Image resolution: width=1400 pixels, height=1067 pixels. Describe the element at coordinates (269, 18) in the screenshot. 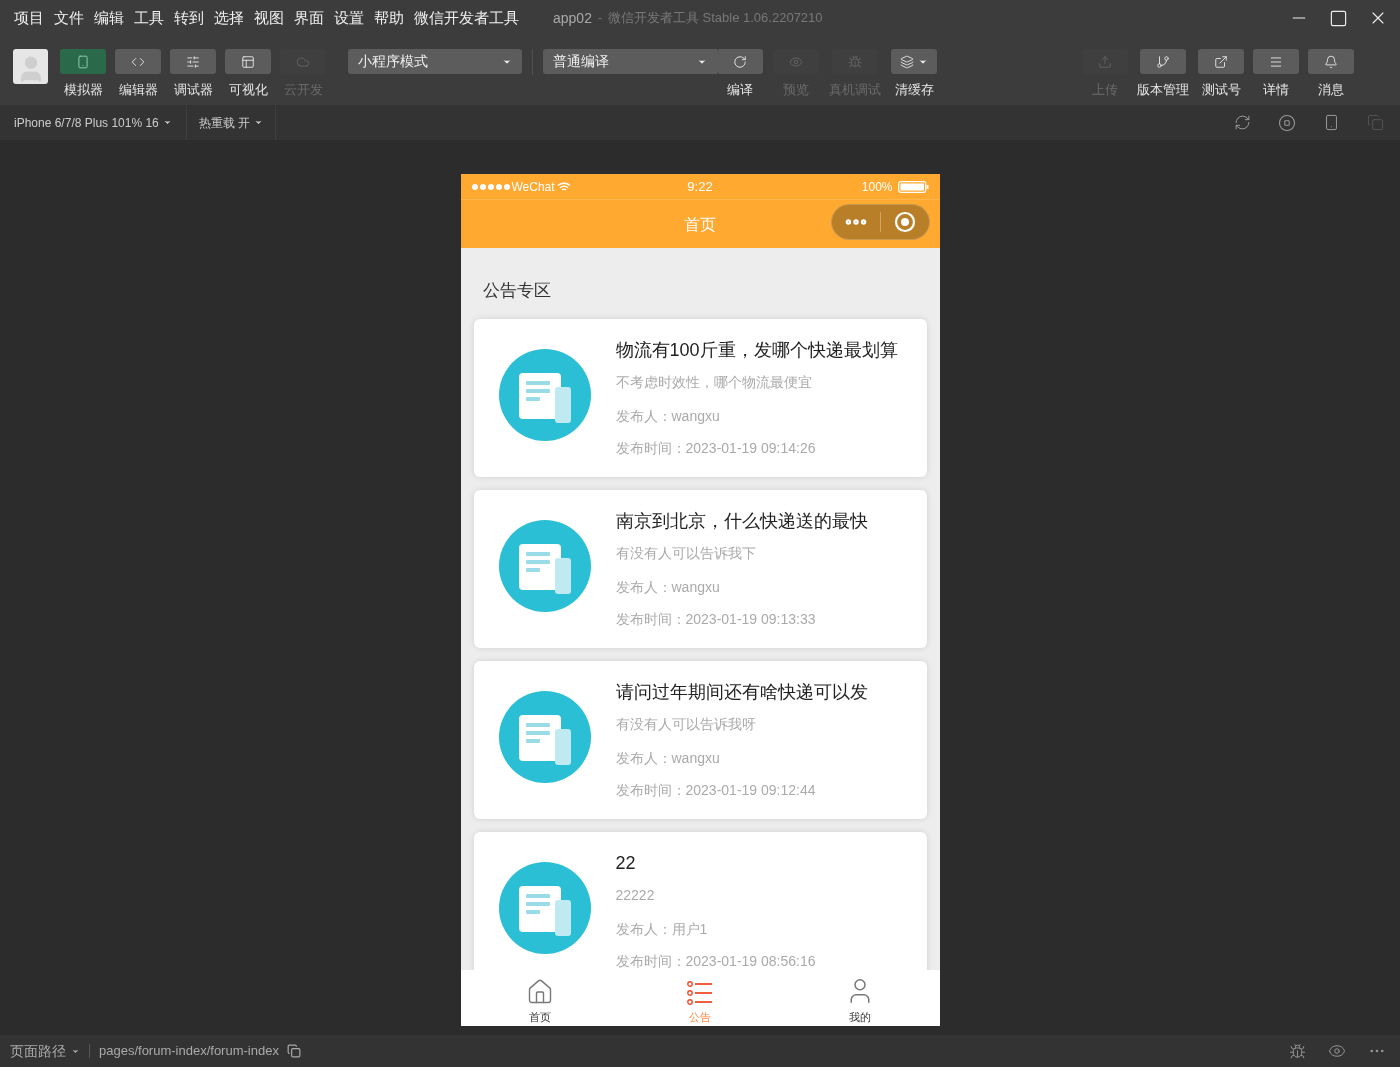

I see `menu-item: 视图` at that location.